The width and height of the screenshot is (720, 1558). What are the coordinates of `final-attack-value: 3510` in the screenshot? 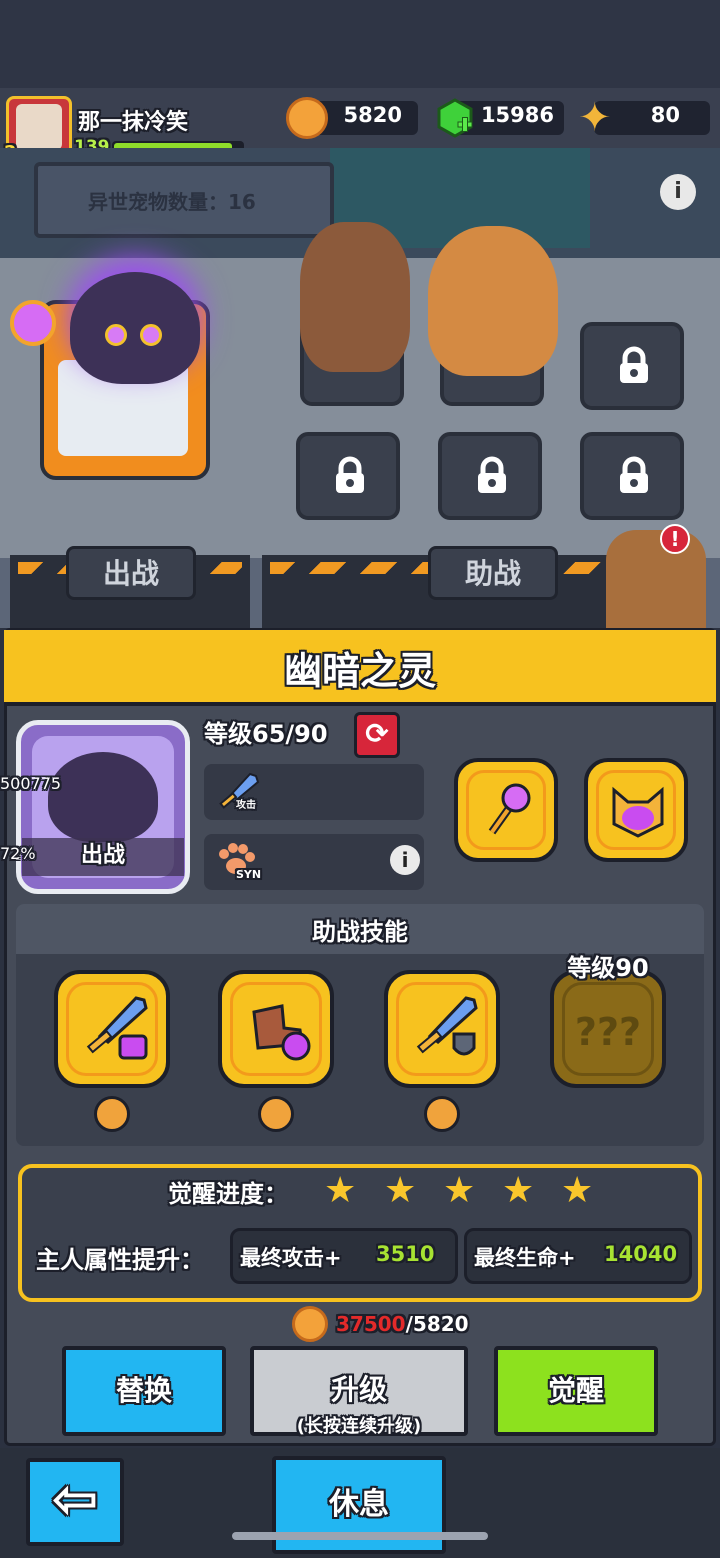 It's located at (405, 1254).